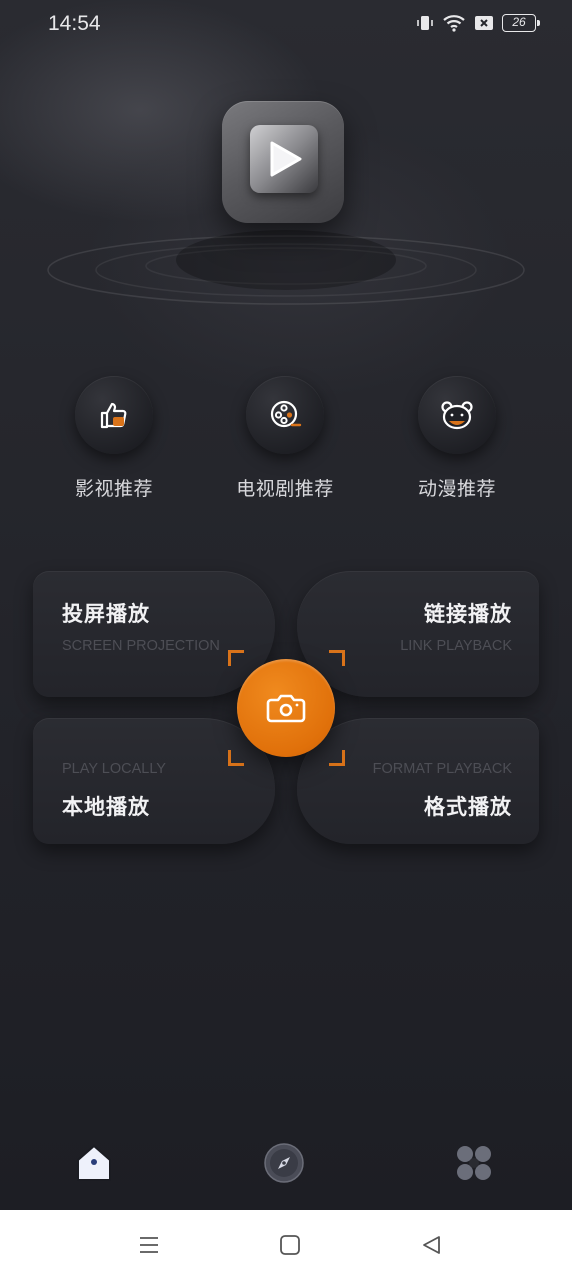  What do you see at coordinates (285, 415) in the screenshot?
I see `film-reel-icon` at bounding box center [285, 415].